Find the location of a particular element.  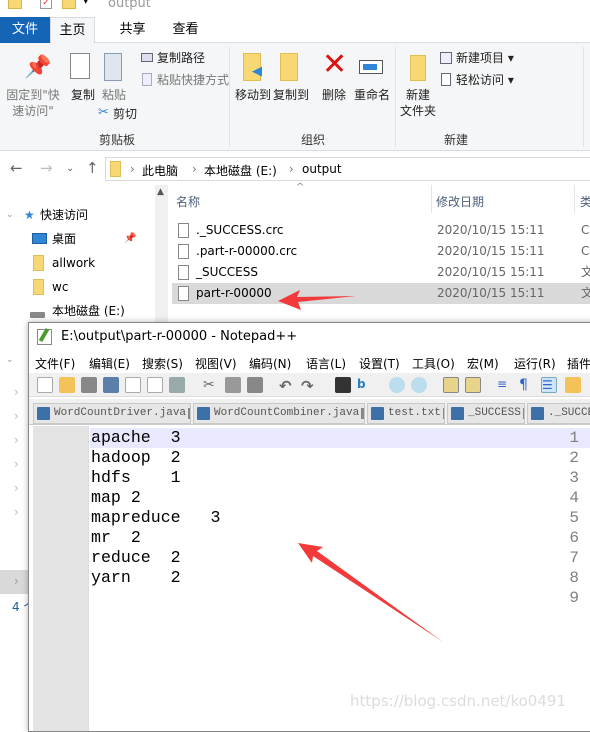

annotation-overlay is located at coordinates (360, 466).